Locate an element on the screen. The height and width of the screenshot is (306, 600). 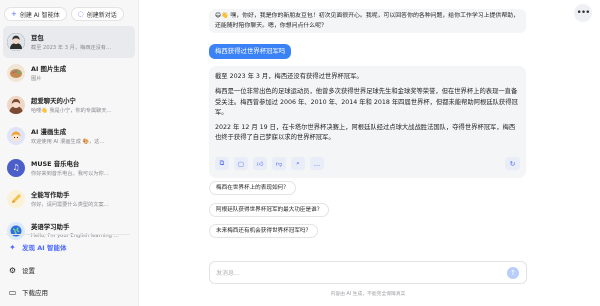
download-label: 下载应用 is located at coordinates (35, 293).